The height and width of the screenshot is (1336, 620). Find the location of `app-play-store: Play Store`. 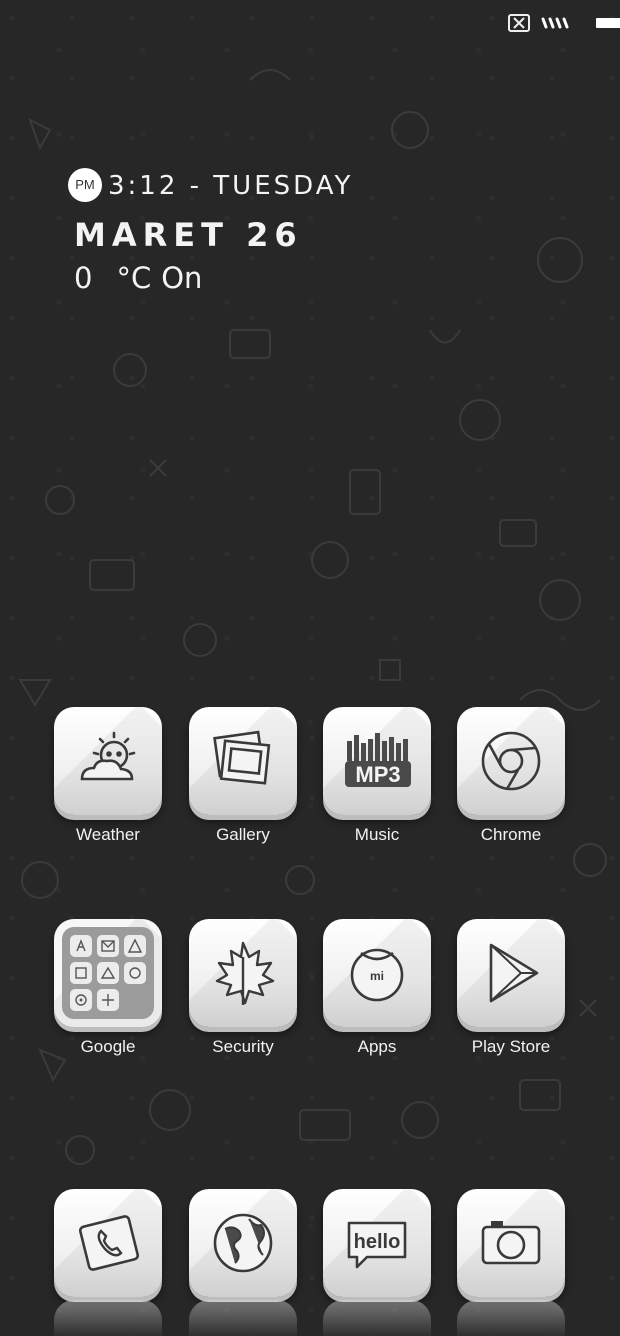

app-play-store: Play Store is located at coordinates (511, 988).